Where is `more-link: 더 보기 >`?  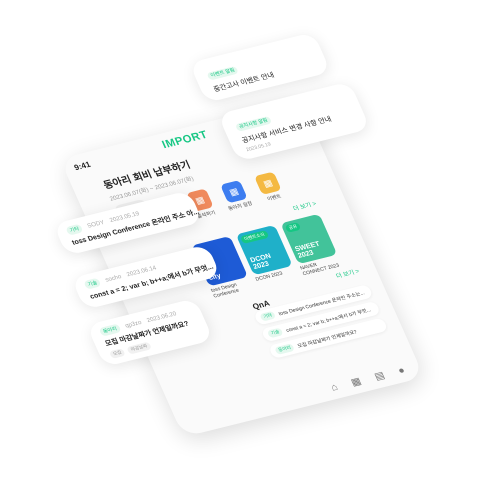 more-link: 더 보기 > is located at coordinates (304, 205).